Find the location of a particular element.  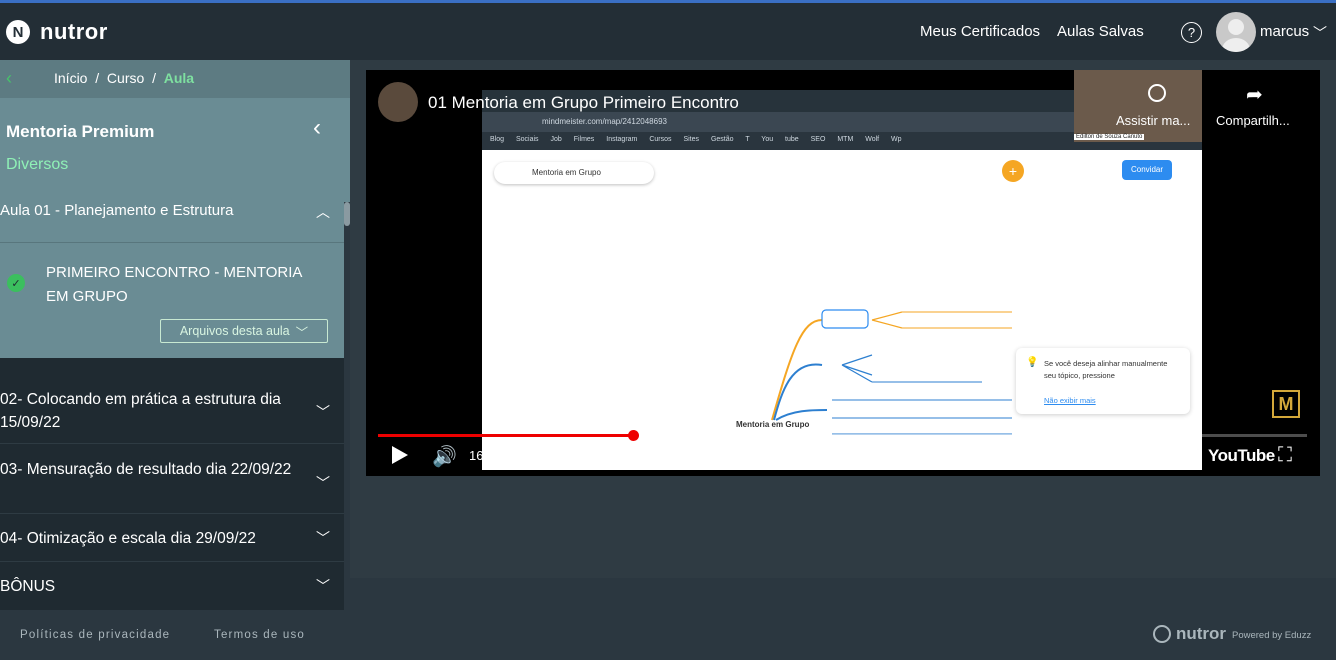

user-name: marcus is located at coordinates (1284, 31).